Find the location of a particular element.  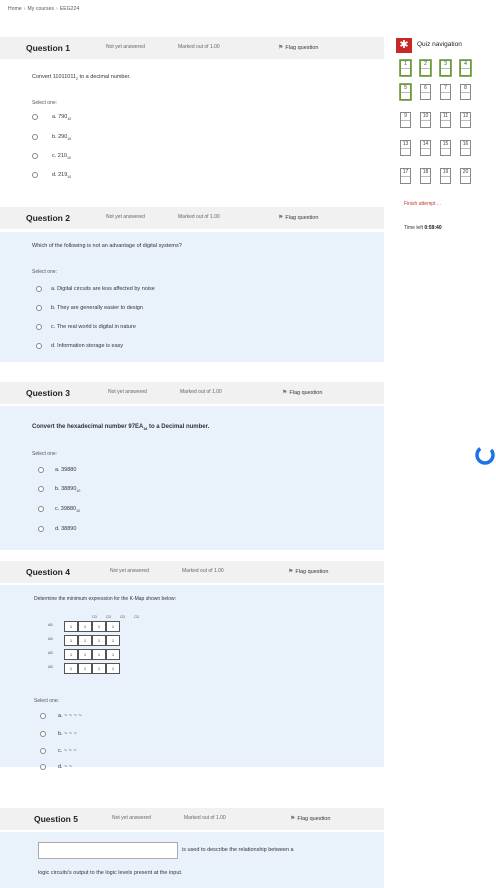

nav-question-3: 3 is located at coordinates (445, 68).